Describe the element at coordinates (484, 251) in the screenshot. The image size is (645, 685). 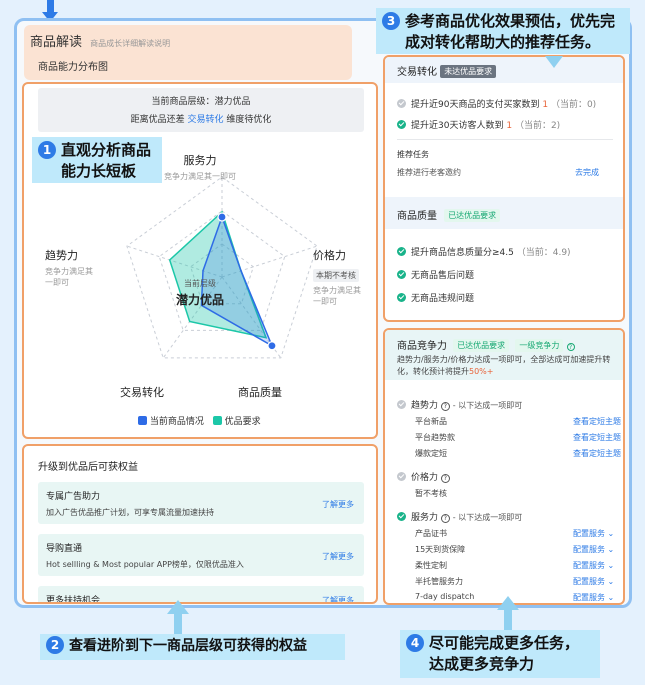
I see `quality-task-1: 提升商品信息质量分≥4.5 （当前：4.9)` at that location.